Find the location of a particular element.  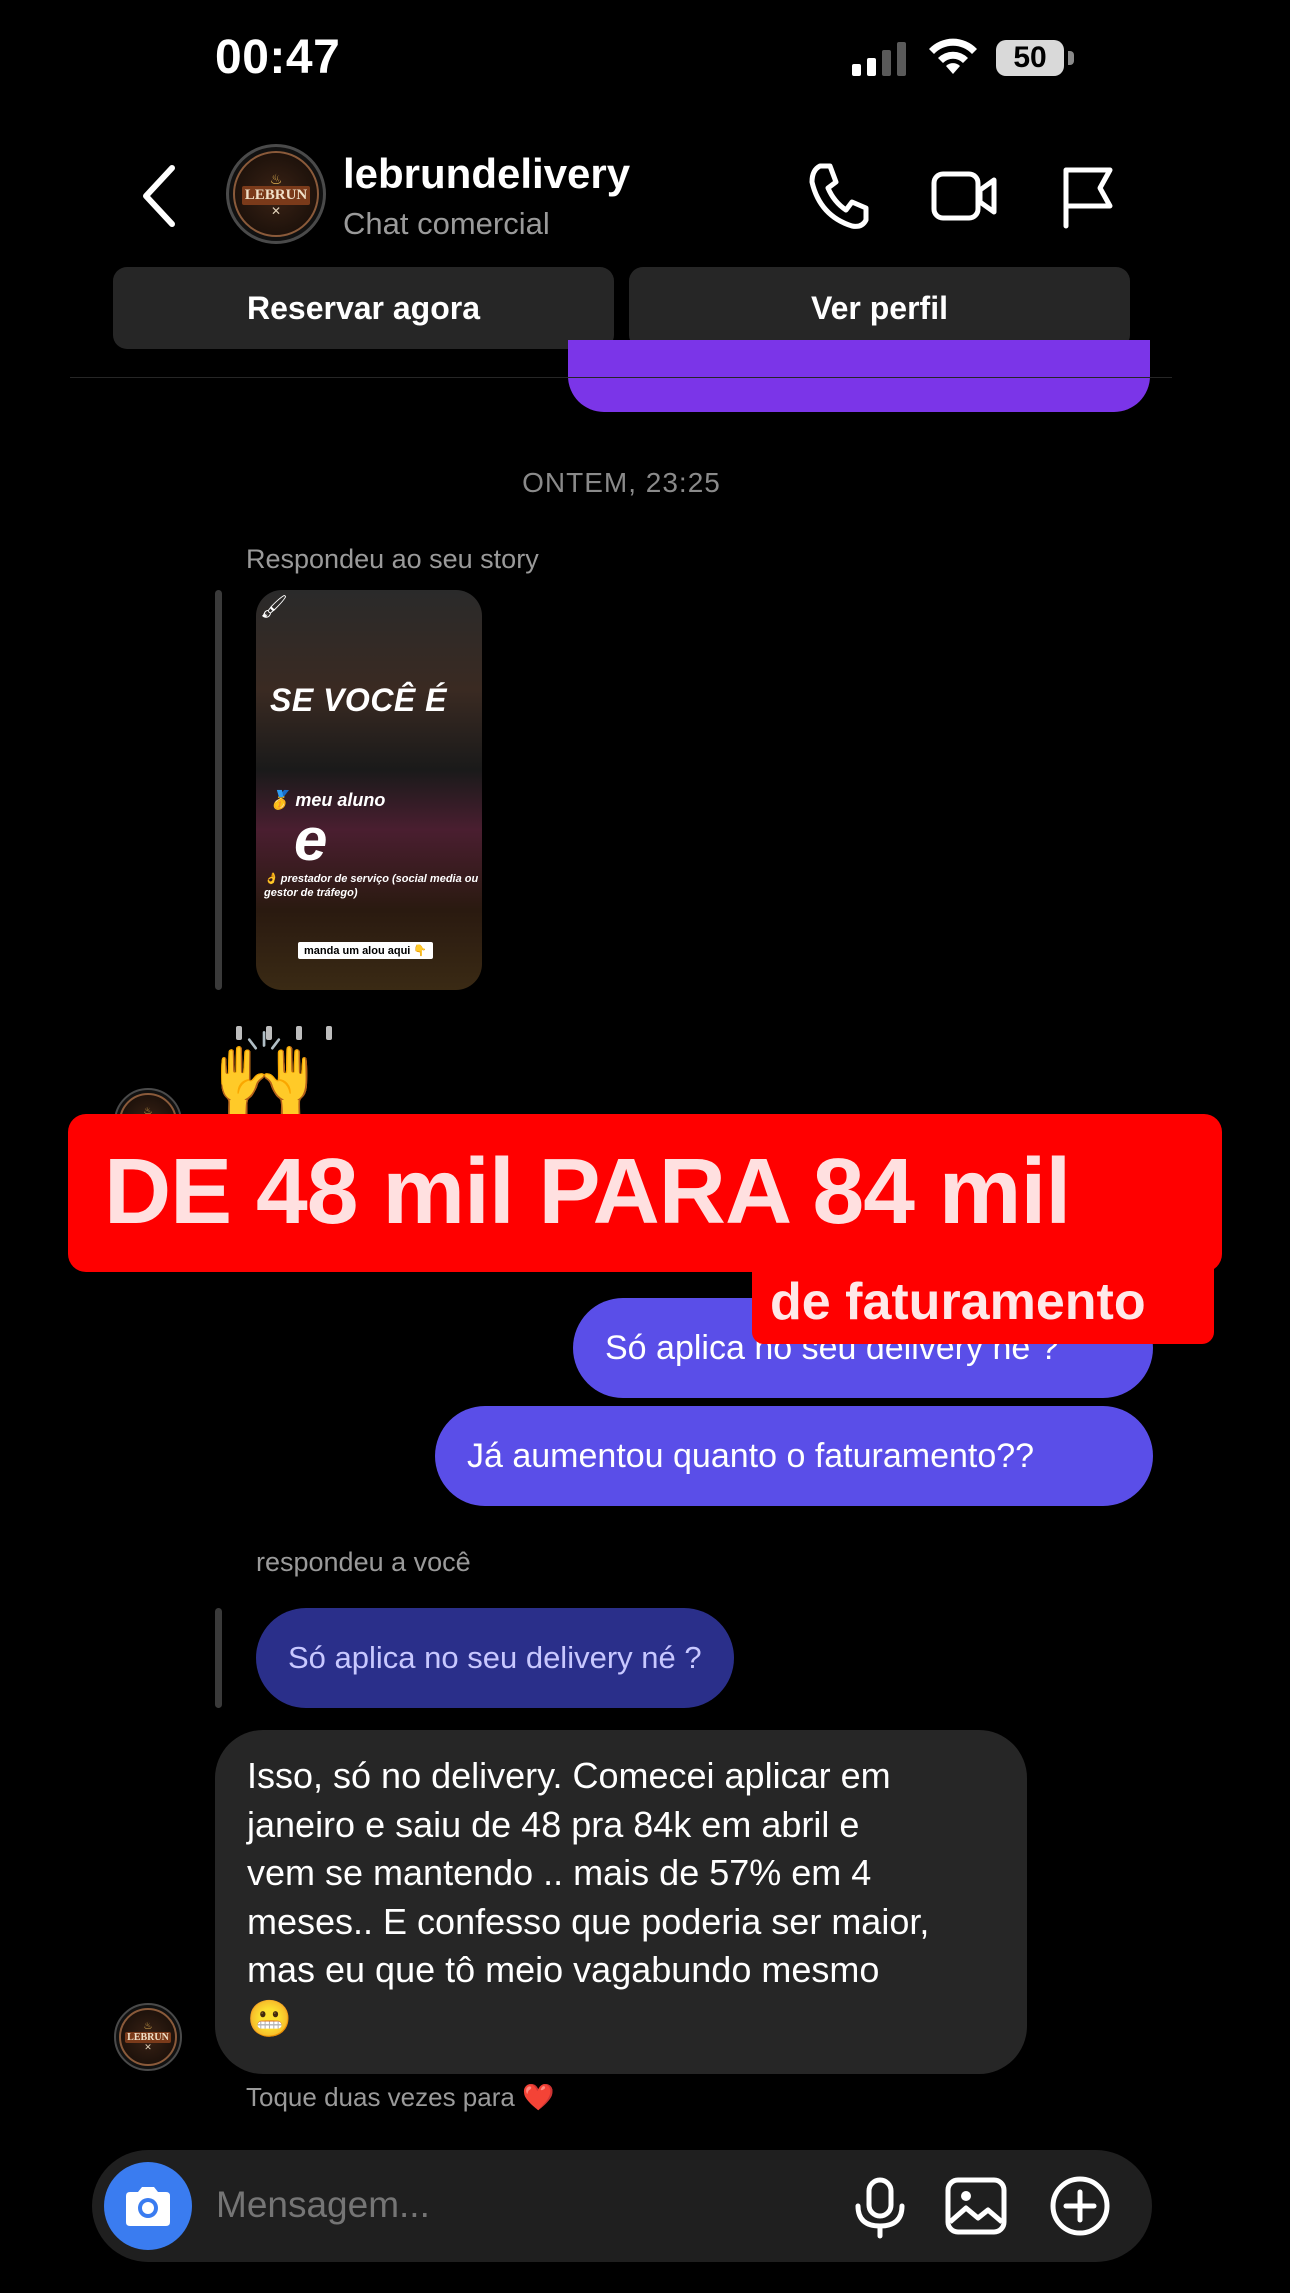

story-cta: manda um alou aqui 👇 is located at coordinates (366, 950).